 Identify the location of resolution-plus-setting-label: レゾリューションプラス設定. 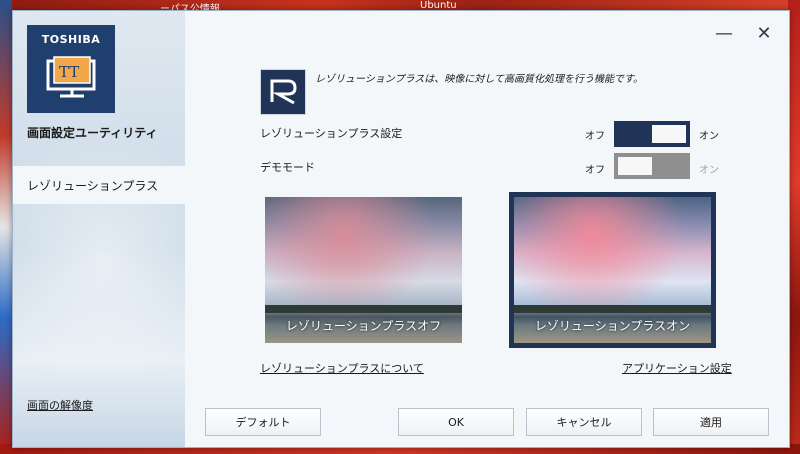
(331, 133).